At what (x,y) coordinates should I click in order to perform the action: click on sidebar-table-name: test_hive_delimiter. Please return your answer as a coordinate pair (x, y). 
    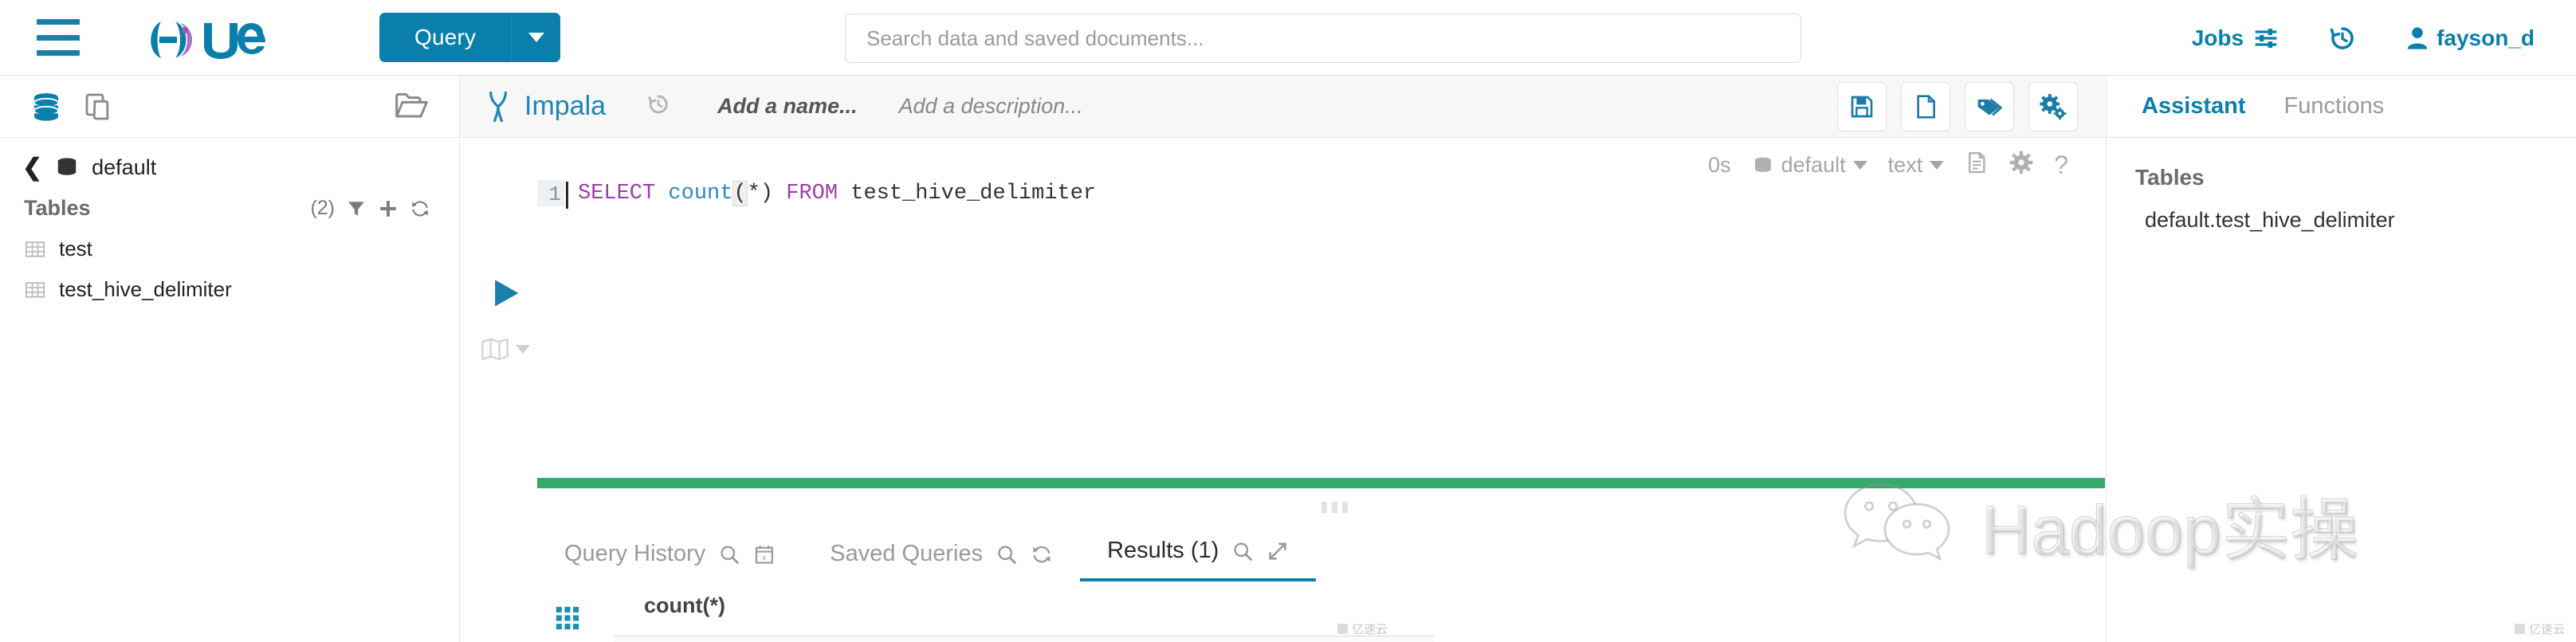
    Looking at the image, I should click on (145, 289).